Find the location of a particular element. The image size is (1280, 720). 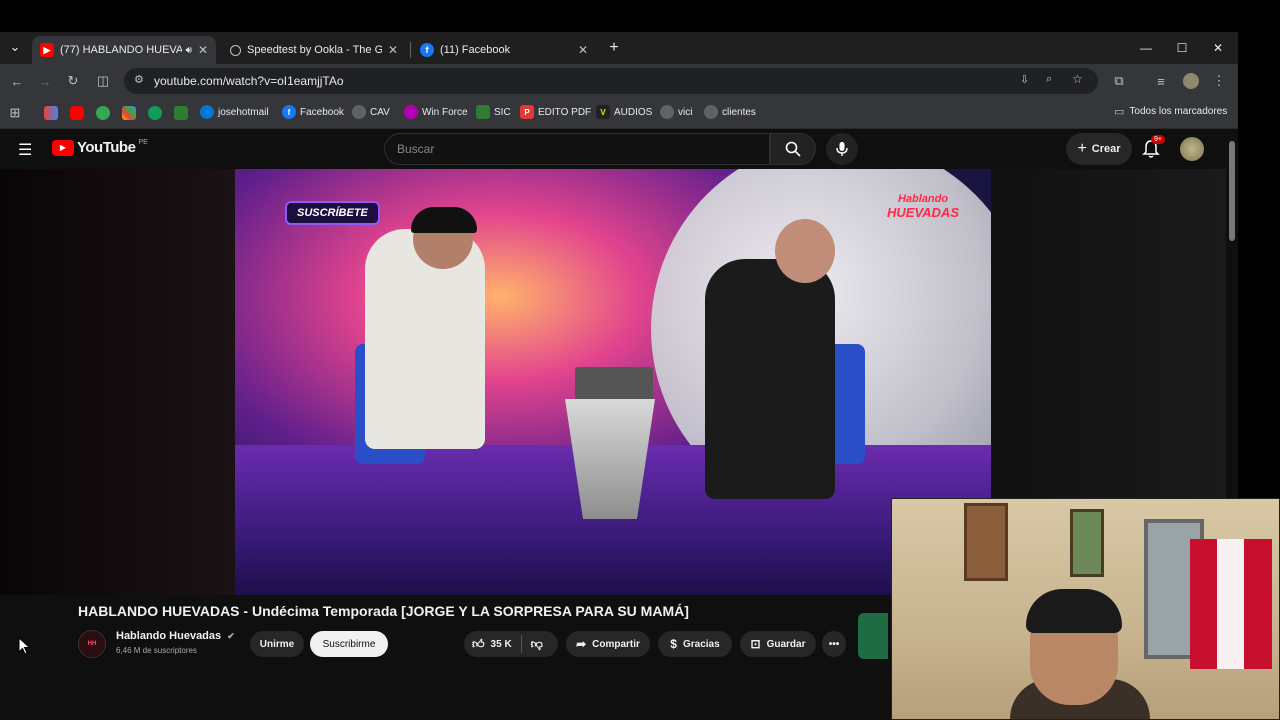

bookmark-cav: CAV is located at coordinates (371, 112).